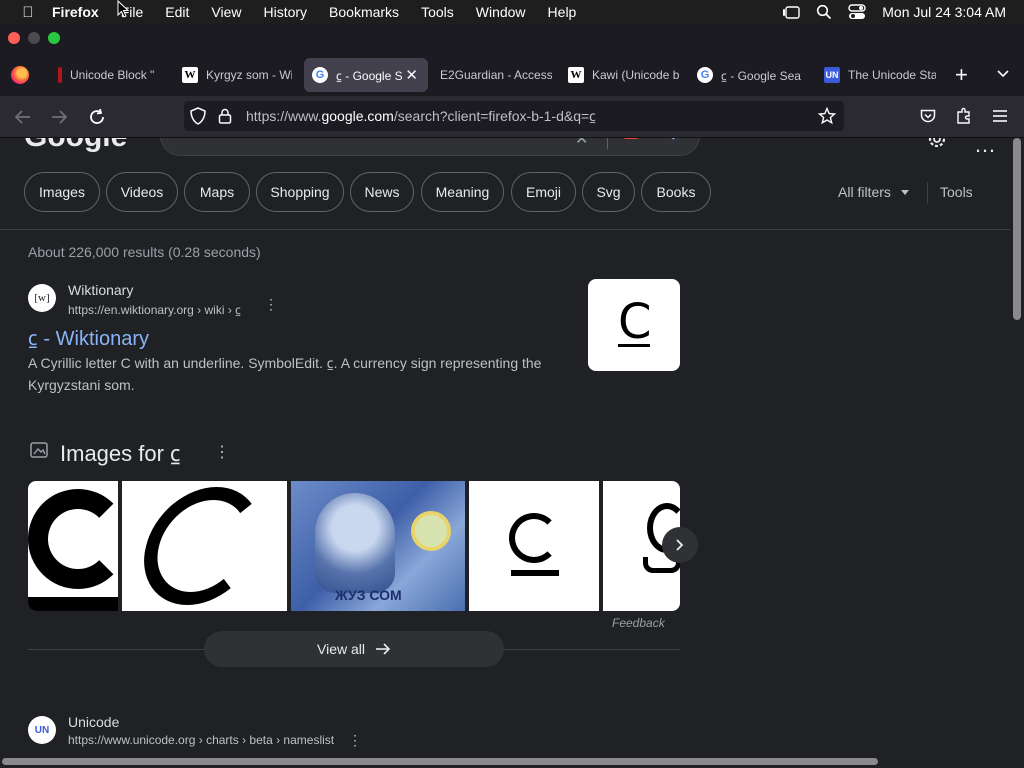 This screenshot has height=768, width=1024. What do you see at coordinates (581, 143) in the screenshot?
I see `clear-search-icon: ✕` at bounding box center [581, 143].